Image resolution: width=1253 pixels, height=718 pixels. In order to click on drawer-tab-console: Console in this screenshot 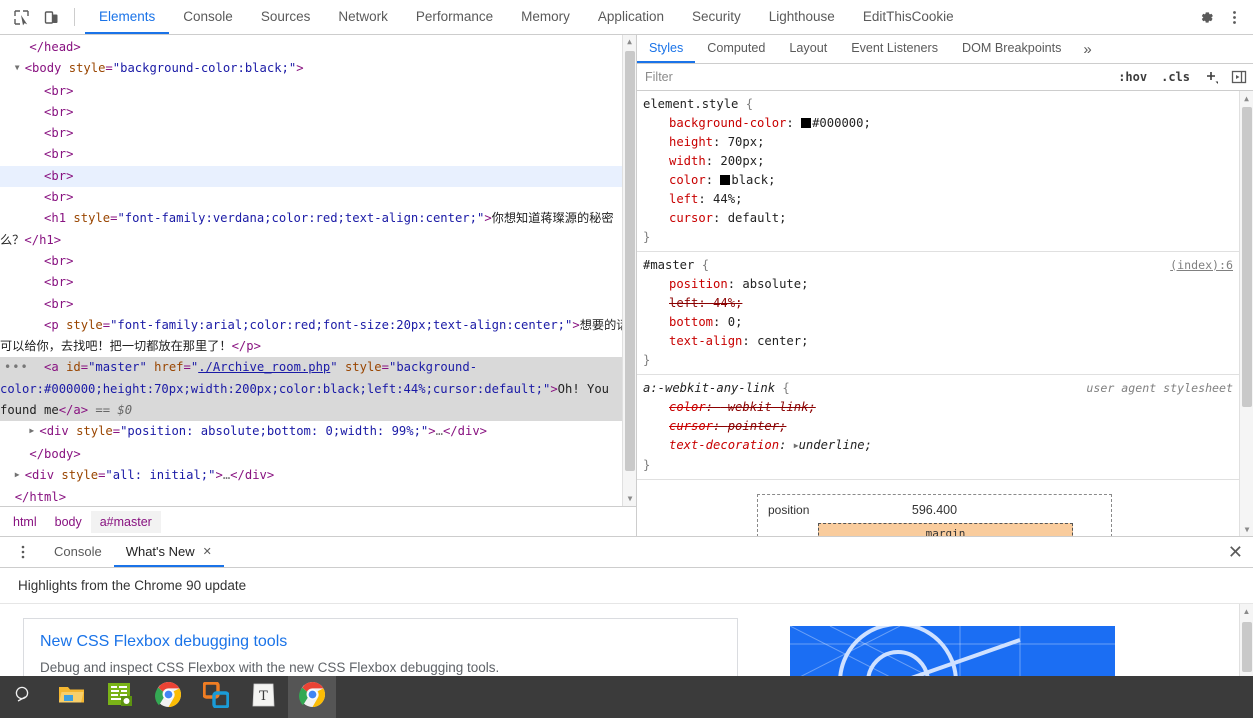, I will do `click(78, 552)`.